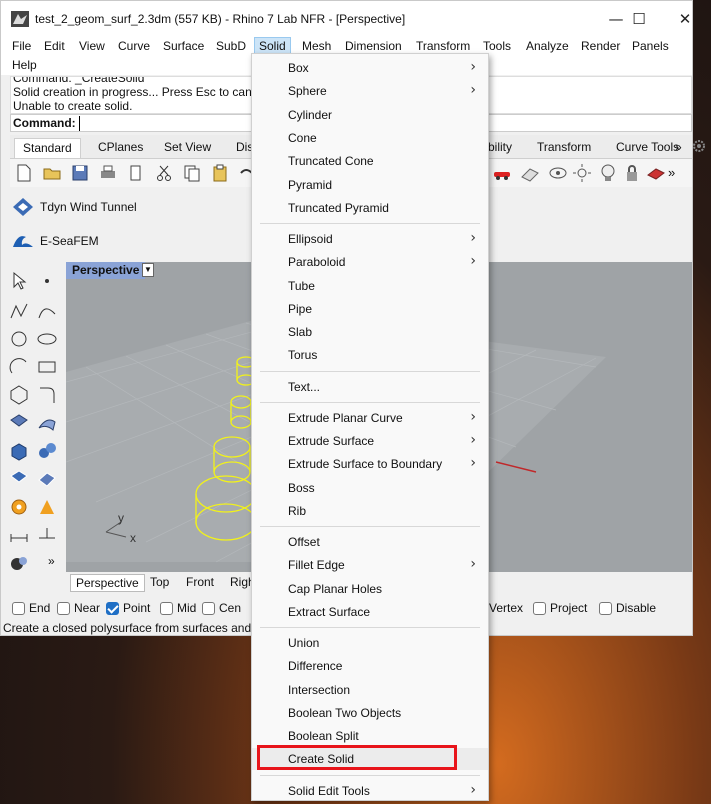 The image size is (711, 804). What do you see at coordinates (370, 511) in the screenshot?
I see `menu-item-rib: Rib` at bounding box center [370, 511].